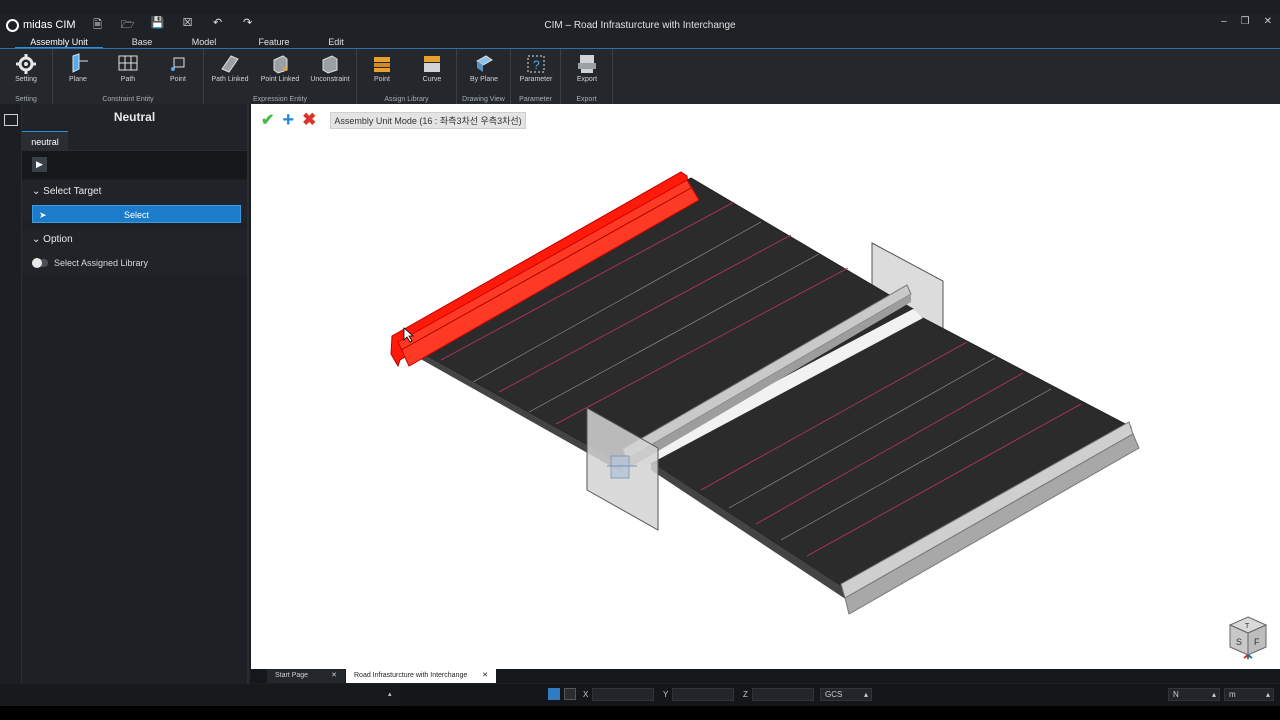 Image resolution: width=1280 pixels, height=720 pixels. Describe the element at coordinates (12, 25) in the screenshot. I see `logo-icon` at that location.